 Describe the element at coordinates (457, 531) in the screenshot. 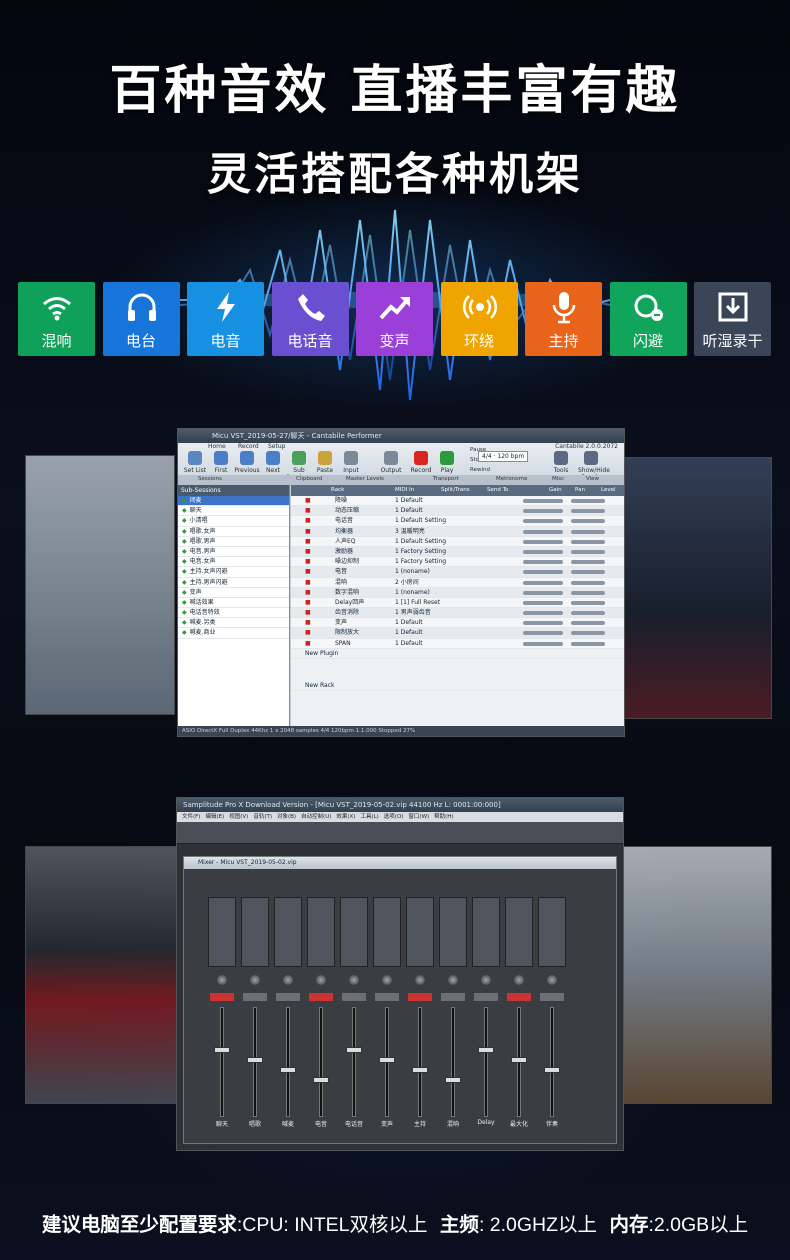

I see `plugin-row: ■ 均衡器 3 温暖明亮` at that location.